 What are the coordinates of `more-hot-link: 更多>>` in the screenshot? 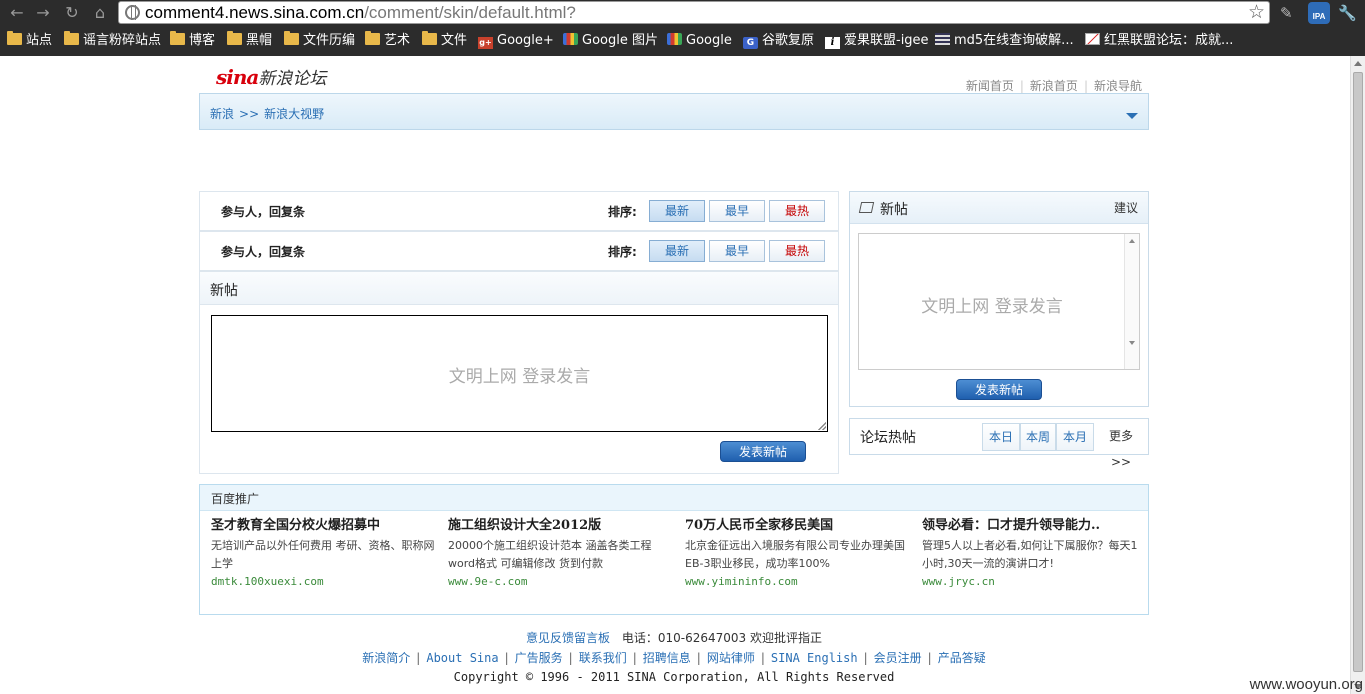 It's located at (1121, 446).